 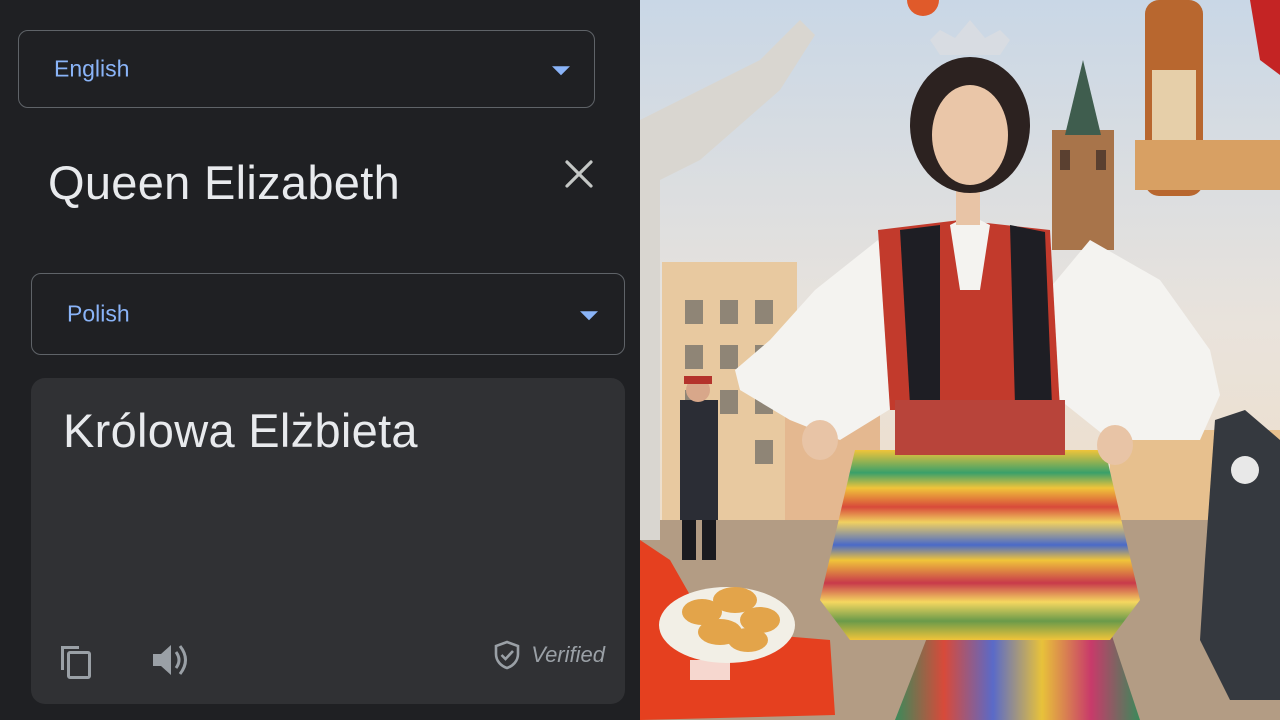 What do you see at coordinates (568, 654) in the screenshot?
I see `verified-label: Verified` at bounding box center [568, 654].